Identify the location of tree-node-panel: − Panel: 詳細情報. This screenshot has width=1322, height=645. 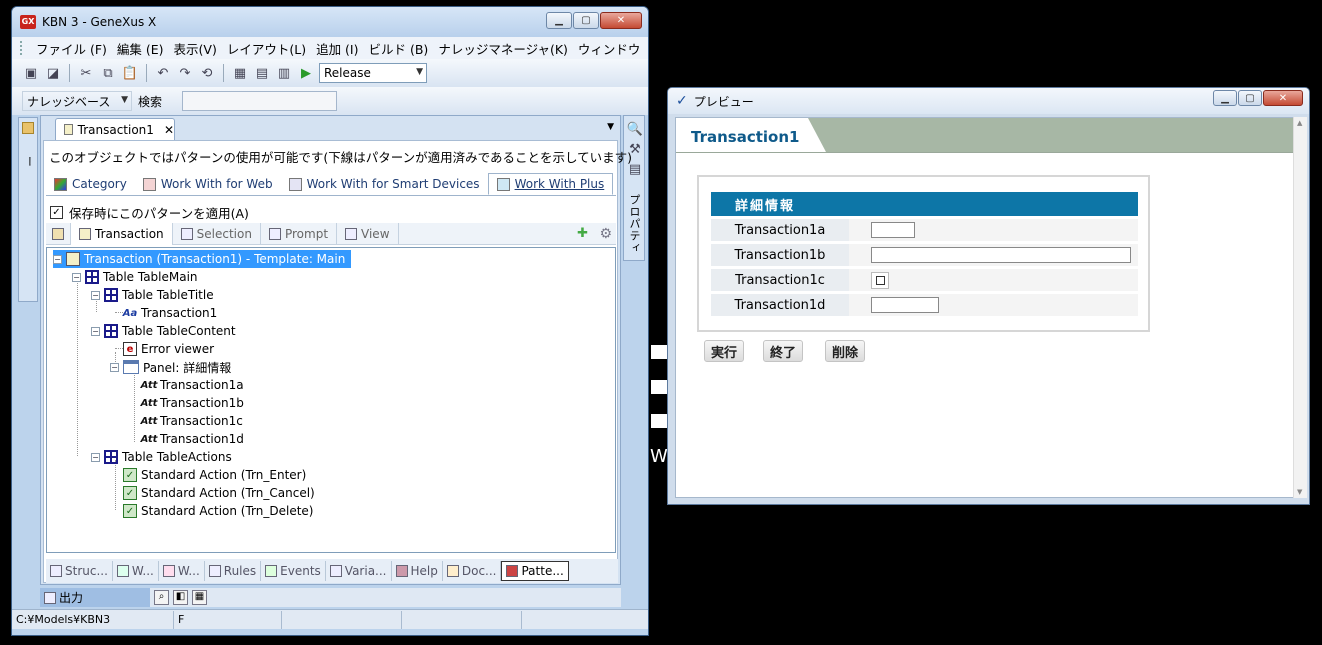
(170, 367).